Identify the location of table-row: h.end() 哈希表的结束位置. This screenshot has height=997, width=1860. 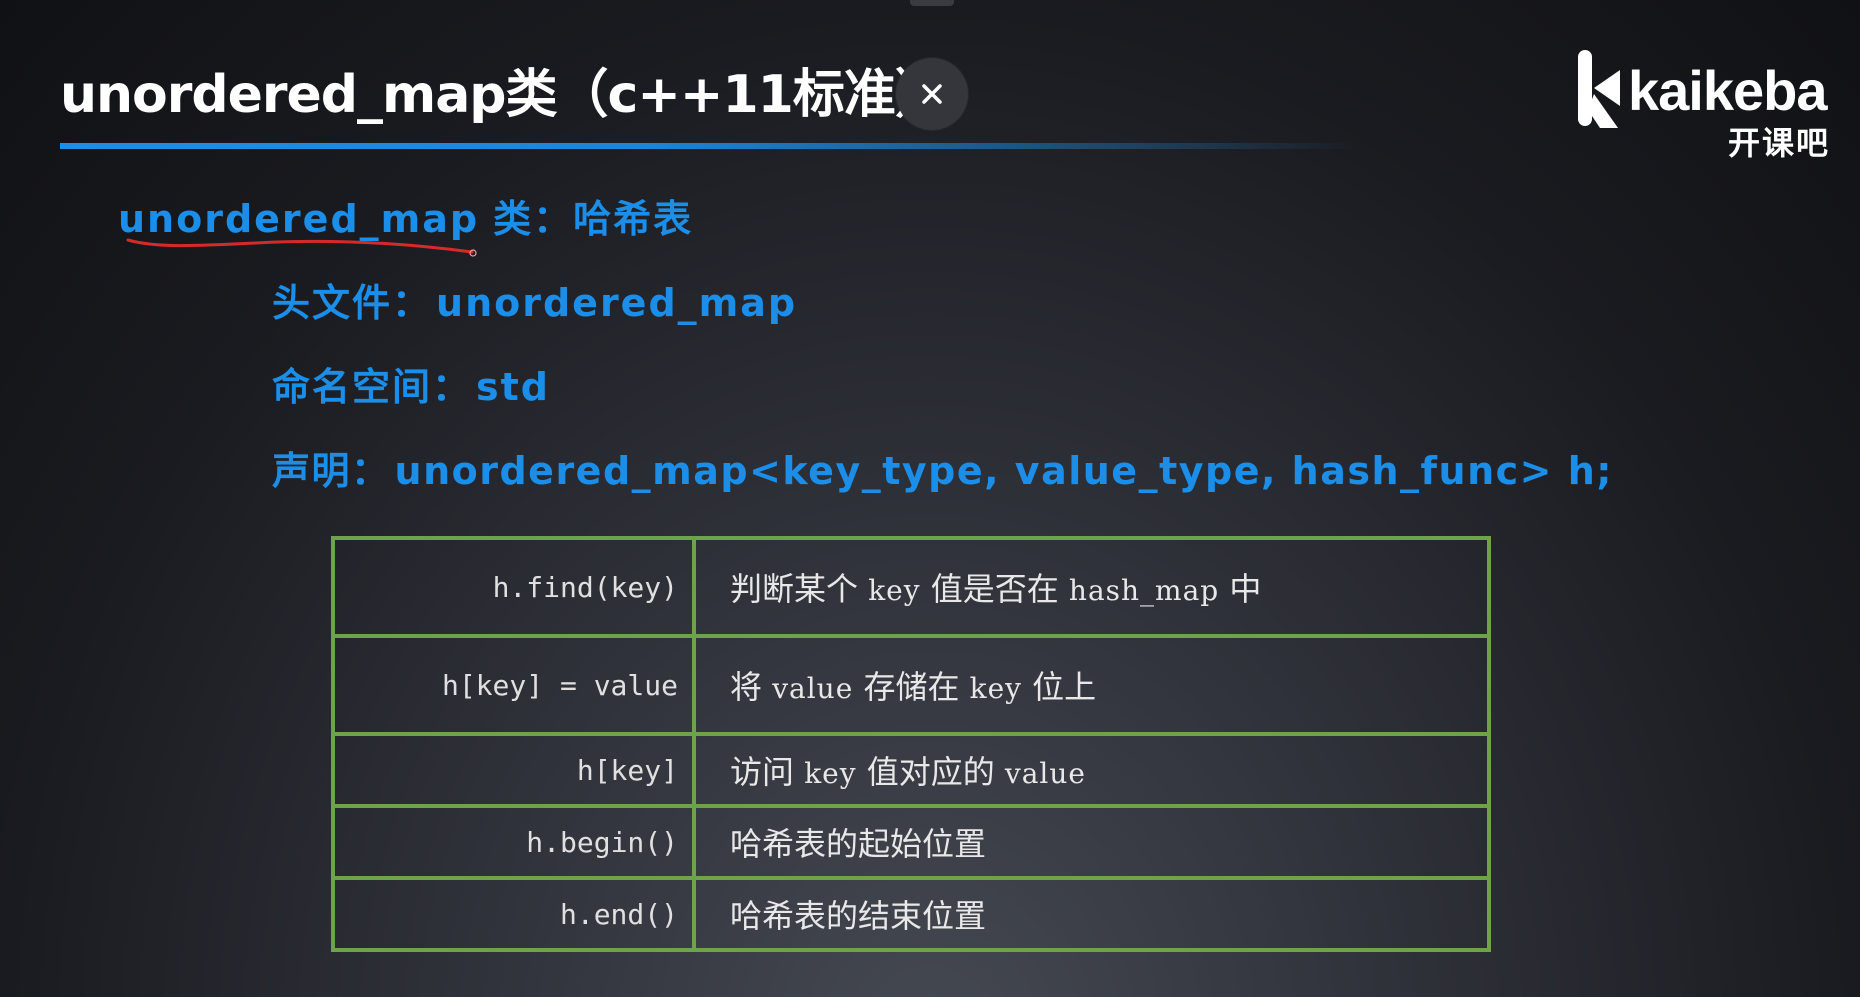
(911, 914).